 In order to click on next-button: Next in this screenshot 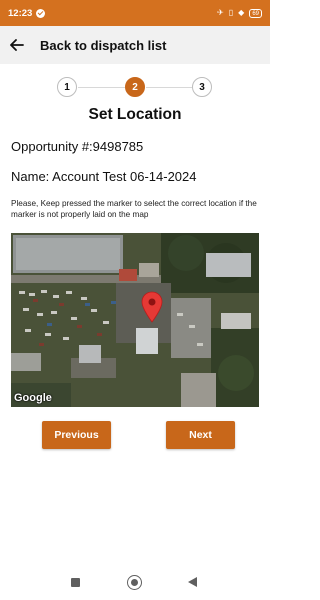, I will do `click(200, 435)`.